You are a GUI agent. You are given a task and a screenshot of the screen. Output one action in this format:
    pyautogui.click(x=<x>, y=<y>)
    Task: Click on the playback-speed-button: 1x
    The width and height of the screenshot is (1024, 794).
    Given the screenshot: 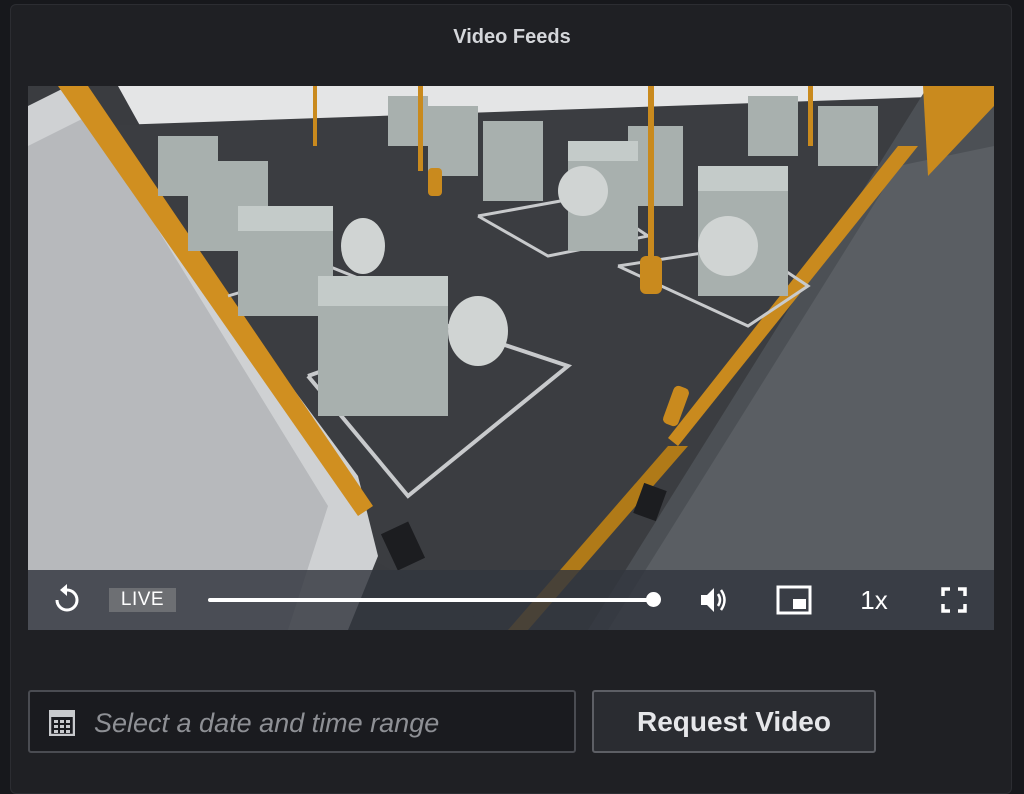 What is the action you would take?
    pyautogui.click(x=874, y=600)
    